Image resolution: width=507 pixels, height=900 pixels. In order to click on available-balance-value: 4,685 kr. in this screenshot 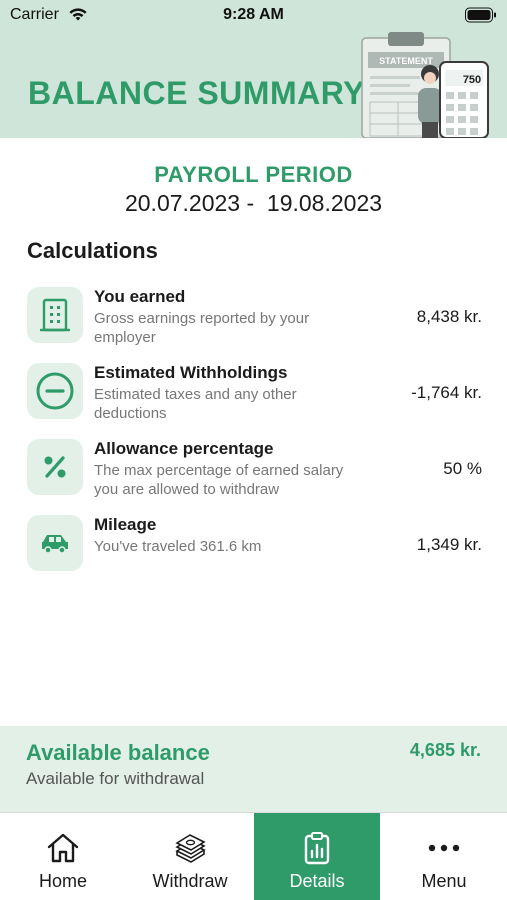, I will do `click(445, 750)`.